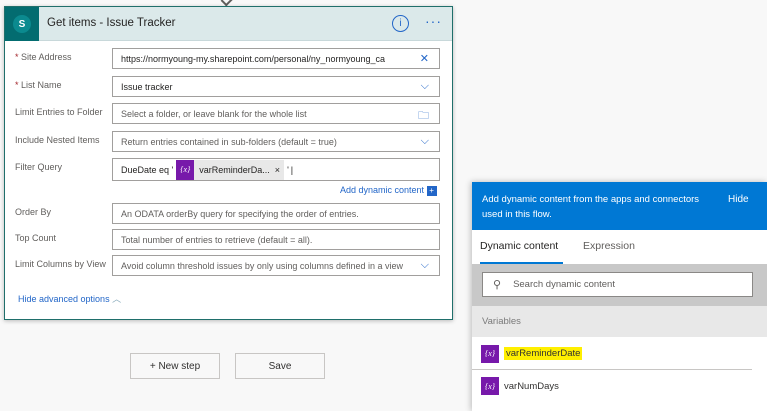  Describe the element at coordinates (609, 246) in the screenshot. I see `tab-expression: Expression` at that location.